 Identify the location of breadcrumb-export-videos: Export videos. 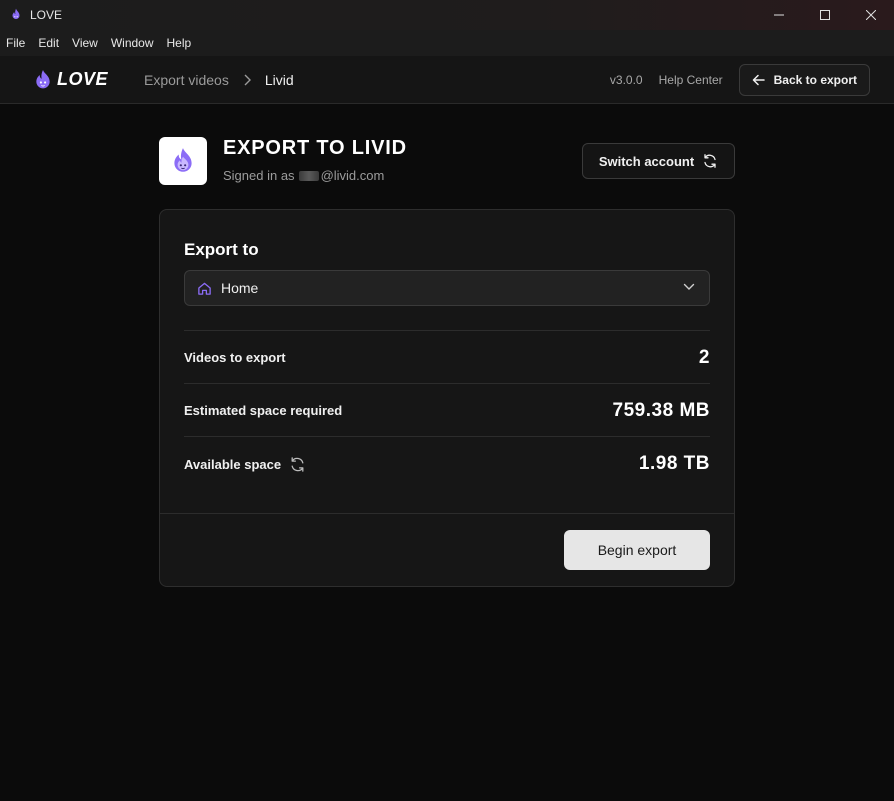
(186, 80).